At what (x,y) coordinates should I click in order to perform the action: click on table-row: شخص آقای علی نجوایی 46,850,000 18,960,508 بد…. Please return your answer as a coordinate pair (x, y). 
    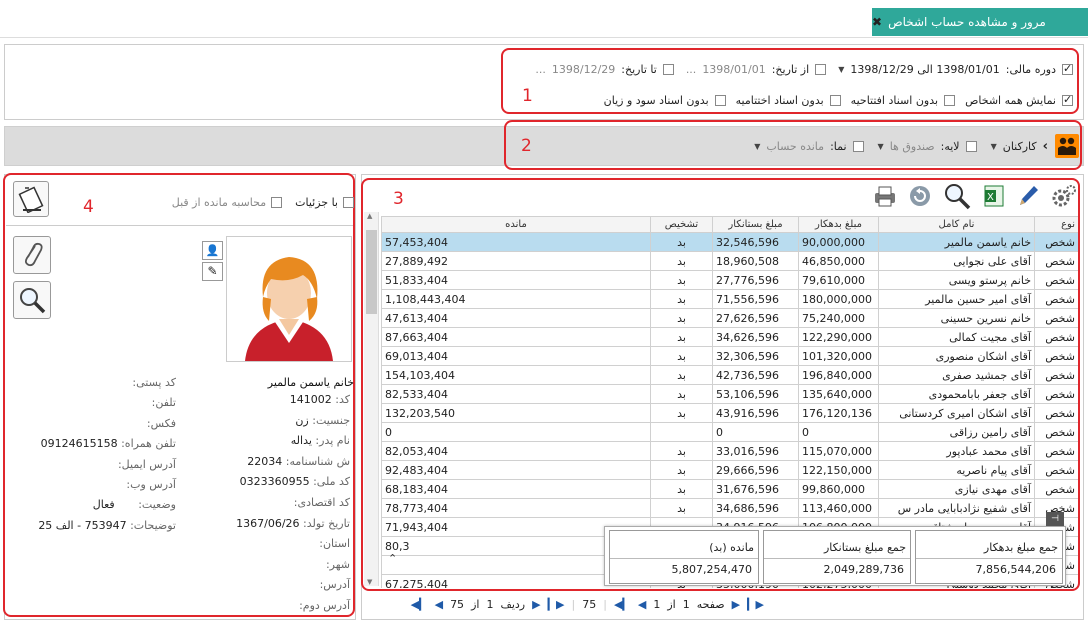
    Looking at the image, I should click on (729, 261).